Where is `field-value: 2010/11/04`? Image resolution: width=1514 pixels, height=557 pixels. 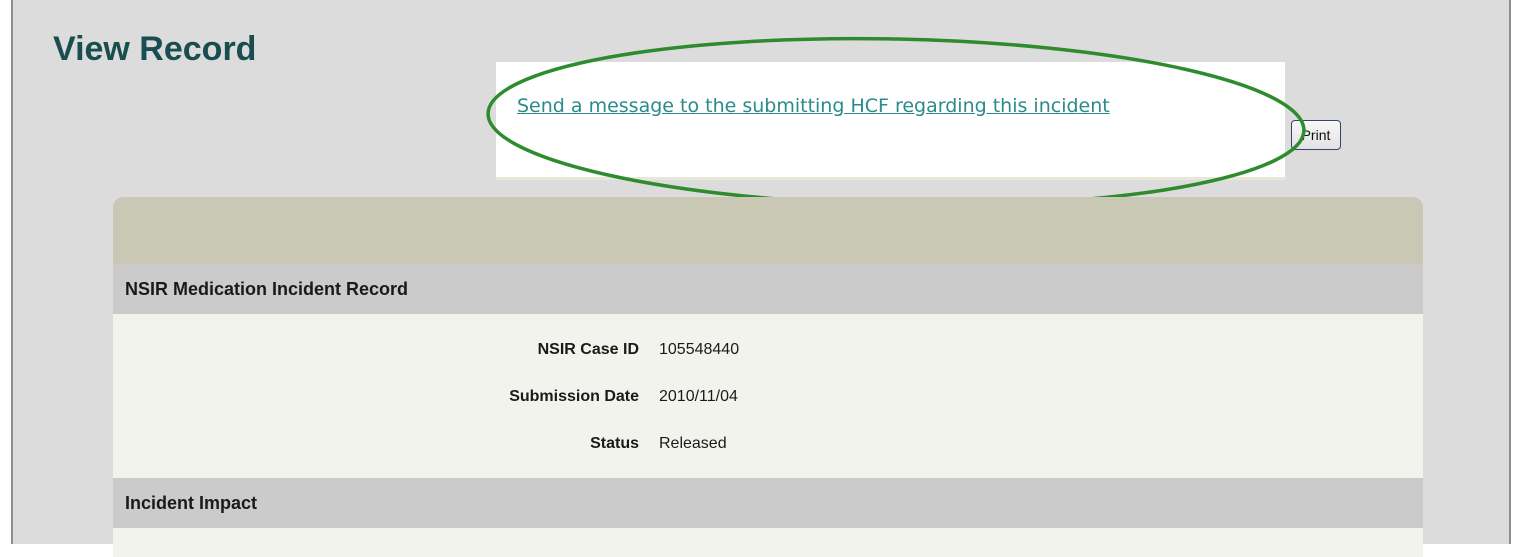
field-value: 2010/11/04 is located at coordinates (698, 396).